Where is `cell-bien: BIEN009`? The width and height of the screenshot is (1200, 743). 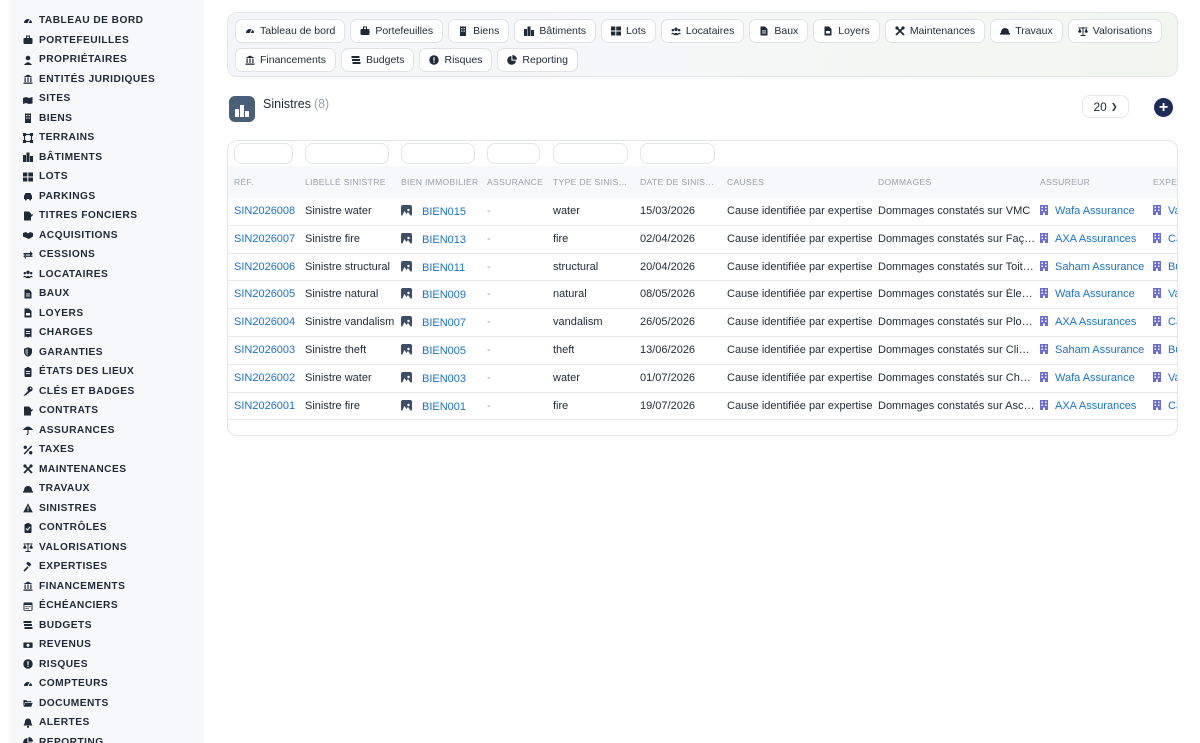 cell-bien: BIEN009 is located at coordinates (433, 294).